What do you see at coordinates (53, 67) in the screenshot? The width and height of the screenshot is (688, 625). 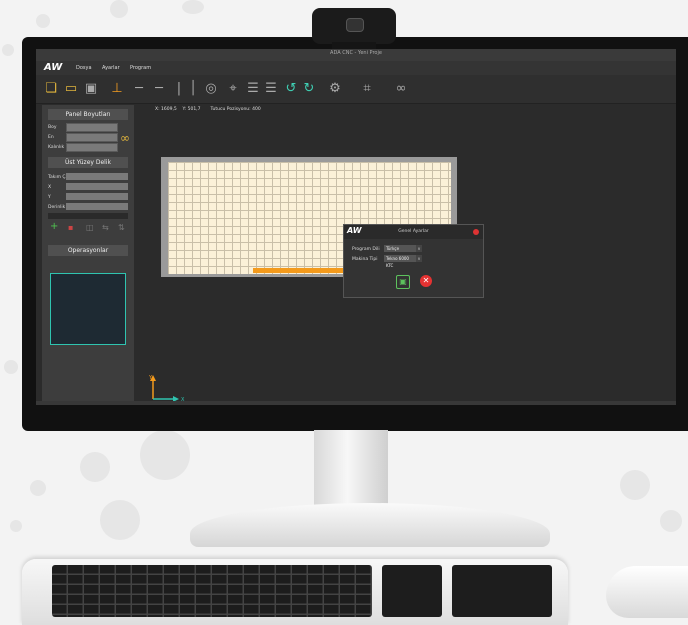 I see `app-logo: AW` at bounding box center [53, 67].